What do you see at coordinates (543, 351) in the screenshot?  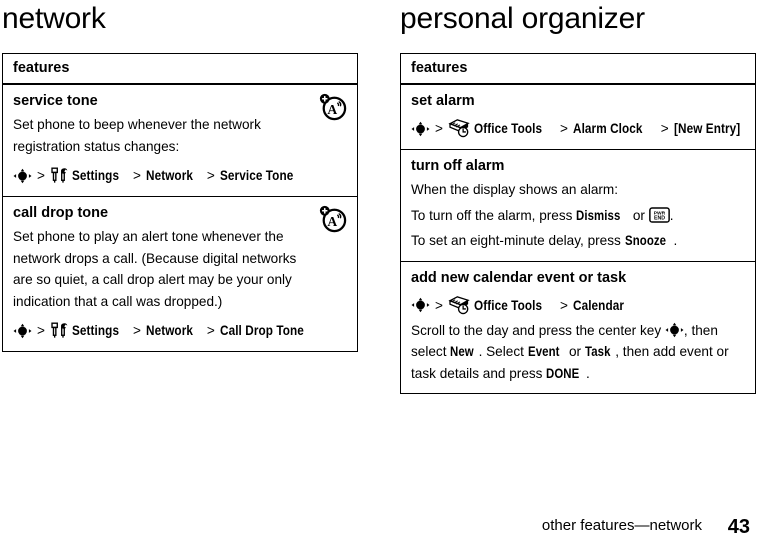 I see `option-label-event: Event` at bounding box center [543, 351].